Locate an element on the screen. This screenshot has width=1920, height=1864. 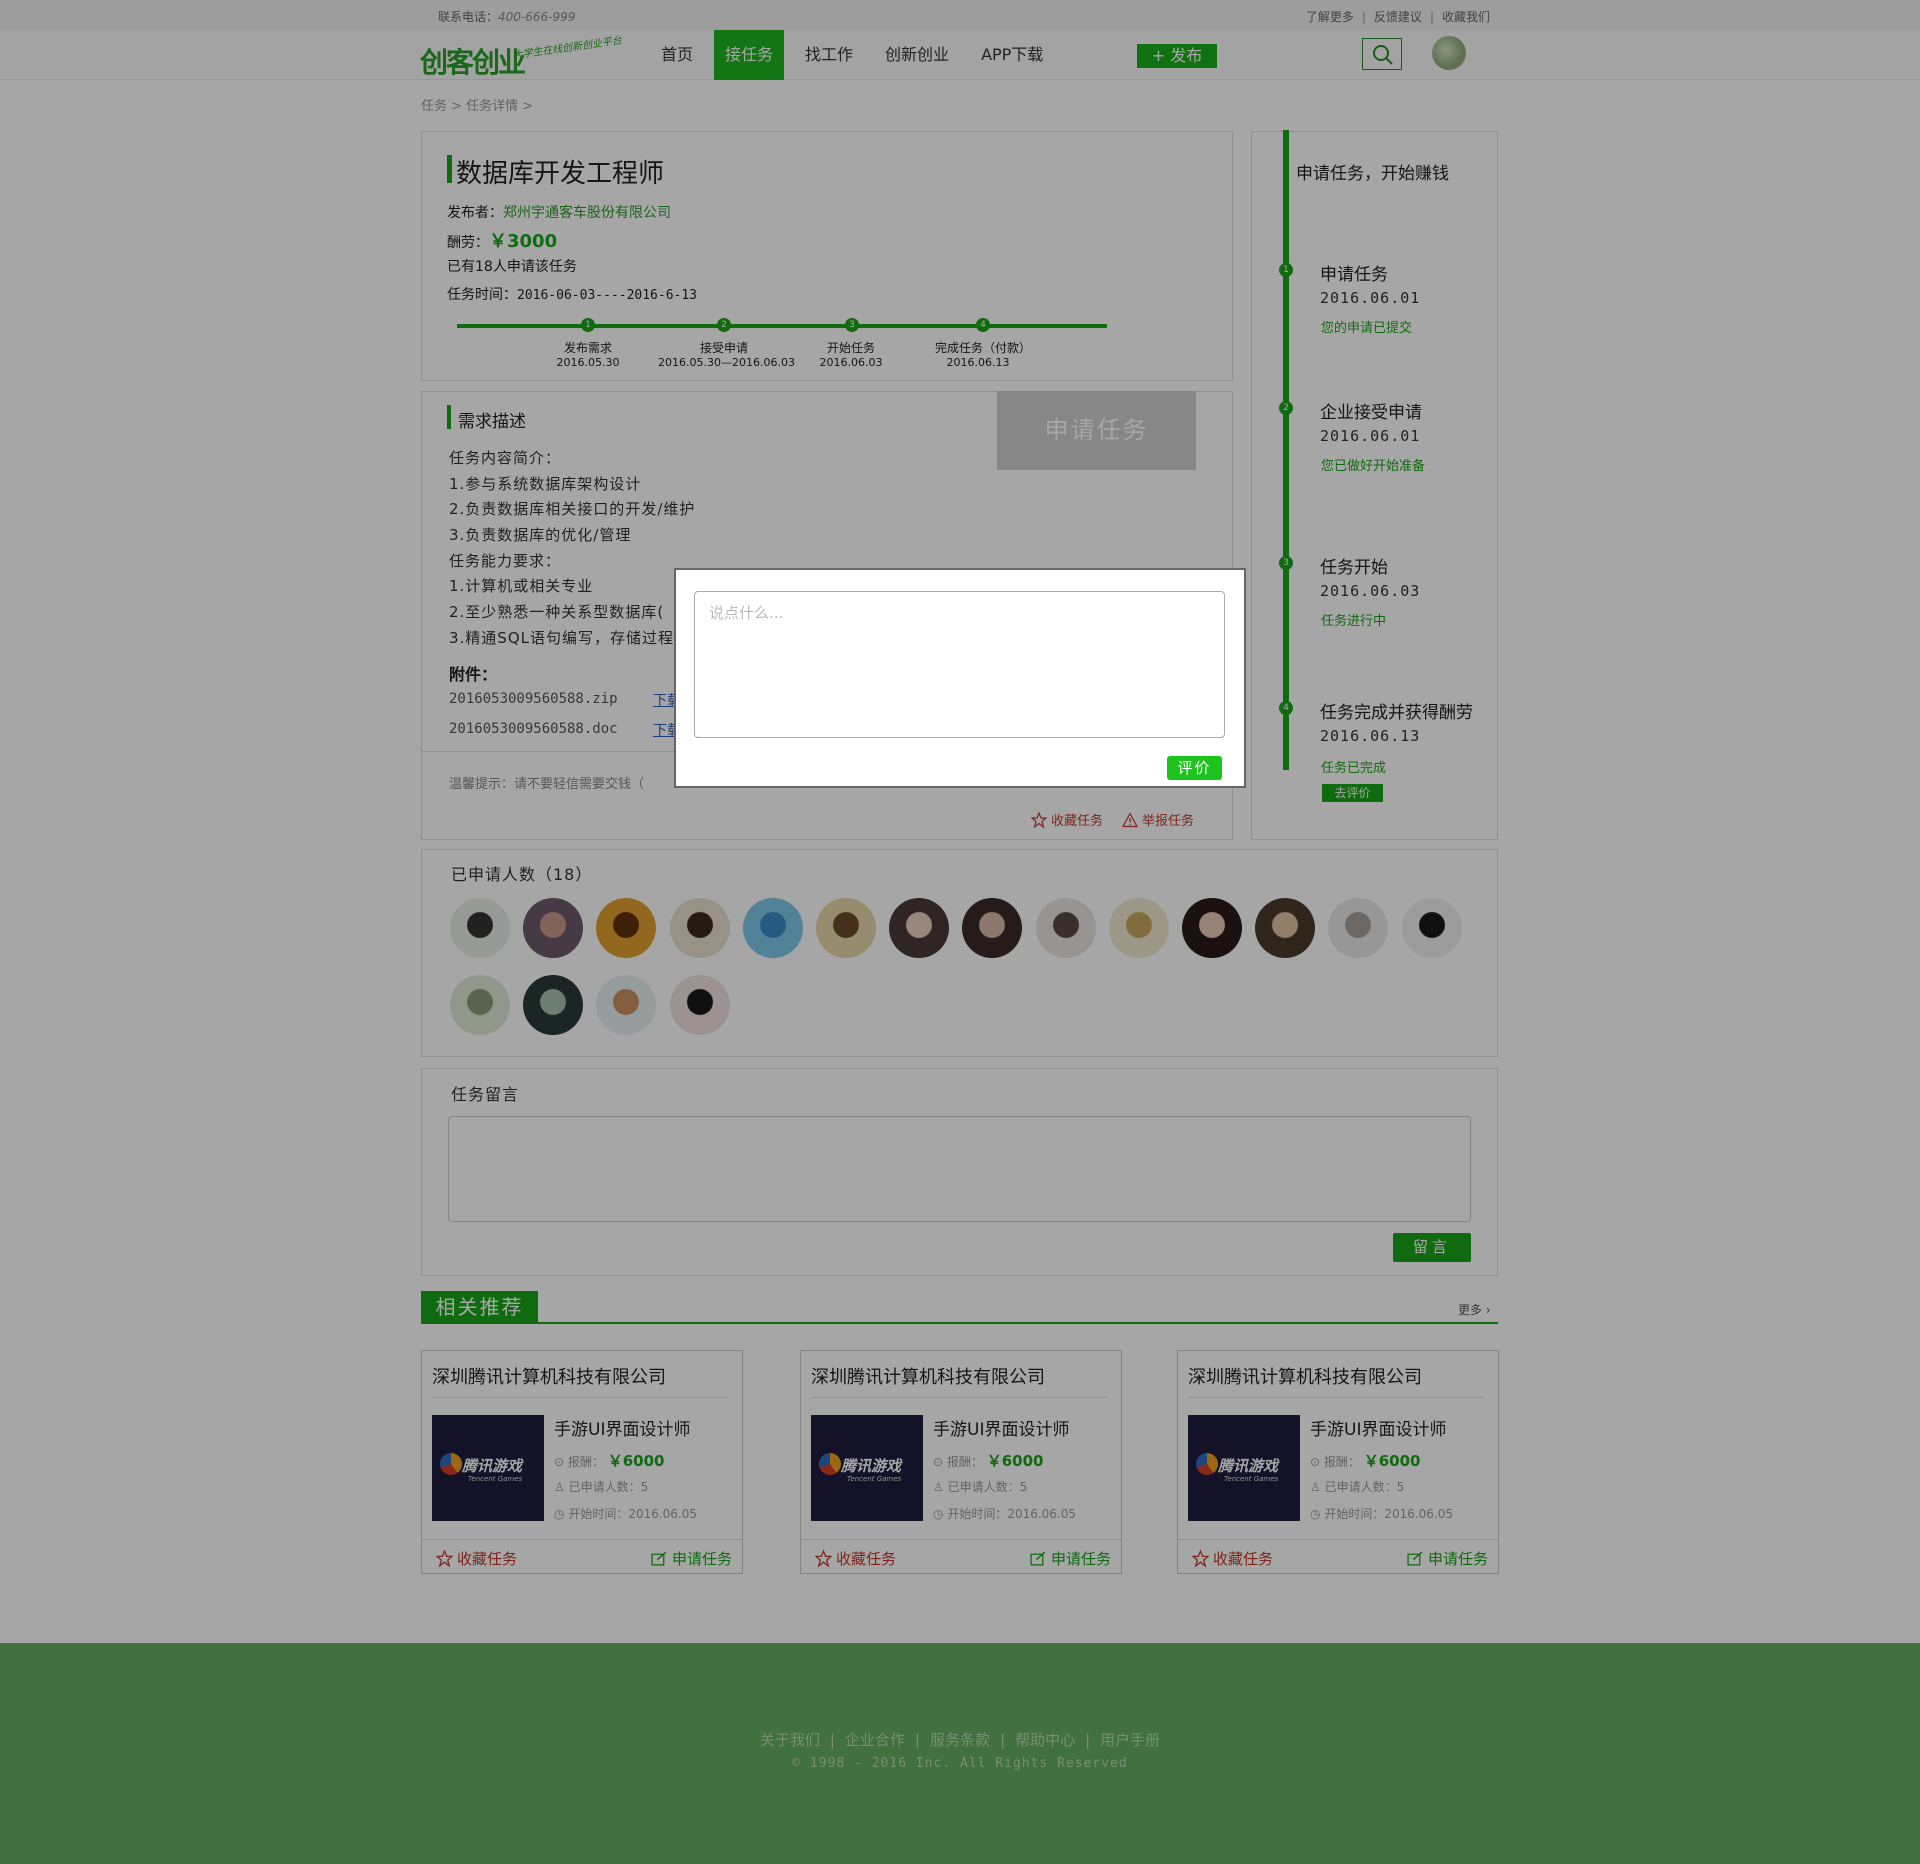
rating-submit-button: 评价 is located at coordinates (1194, 768).